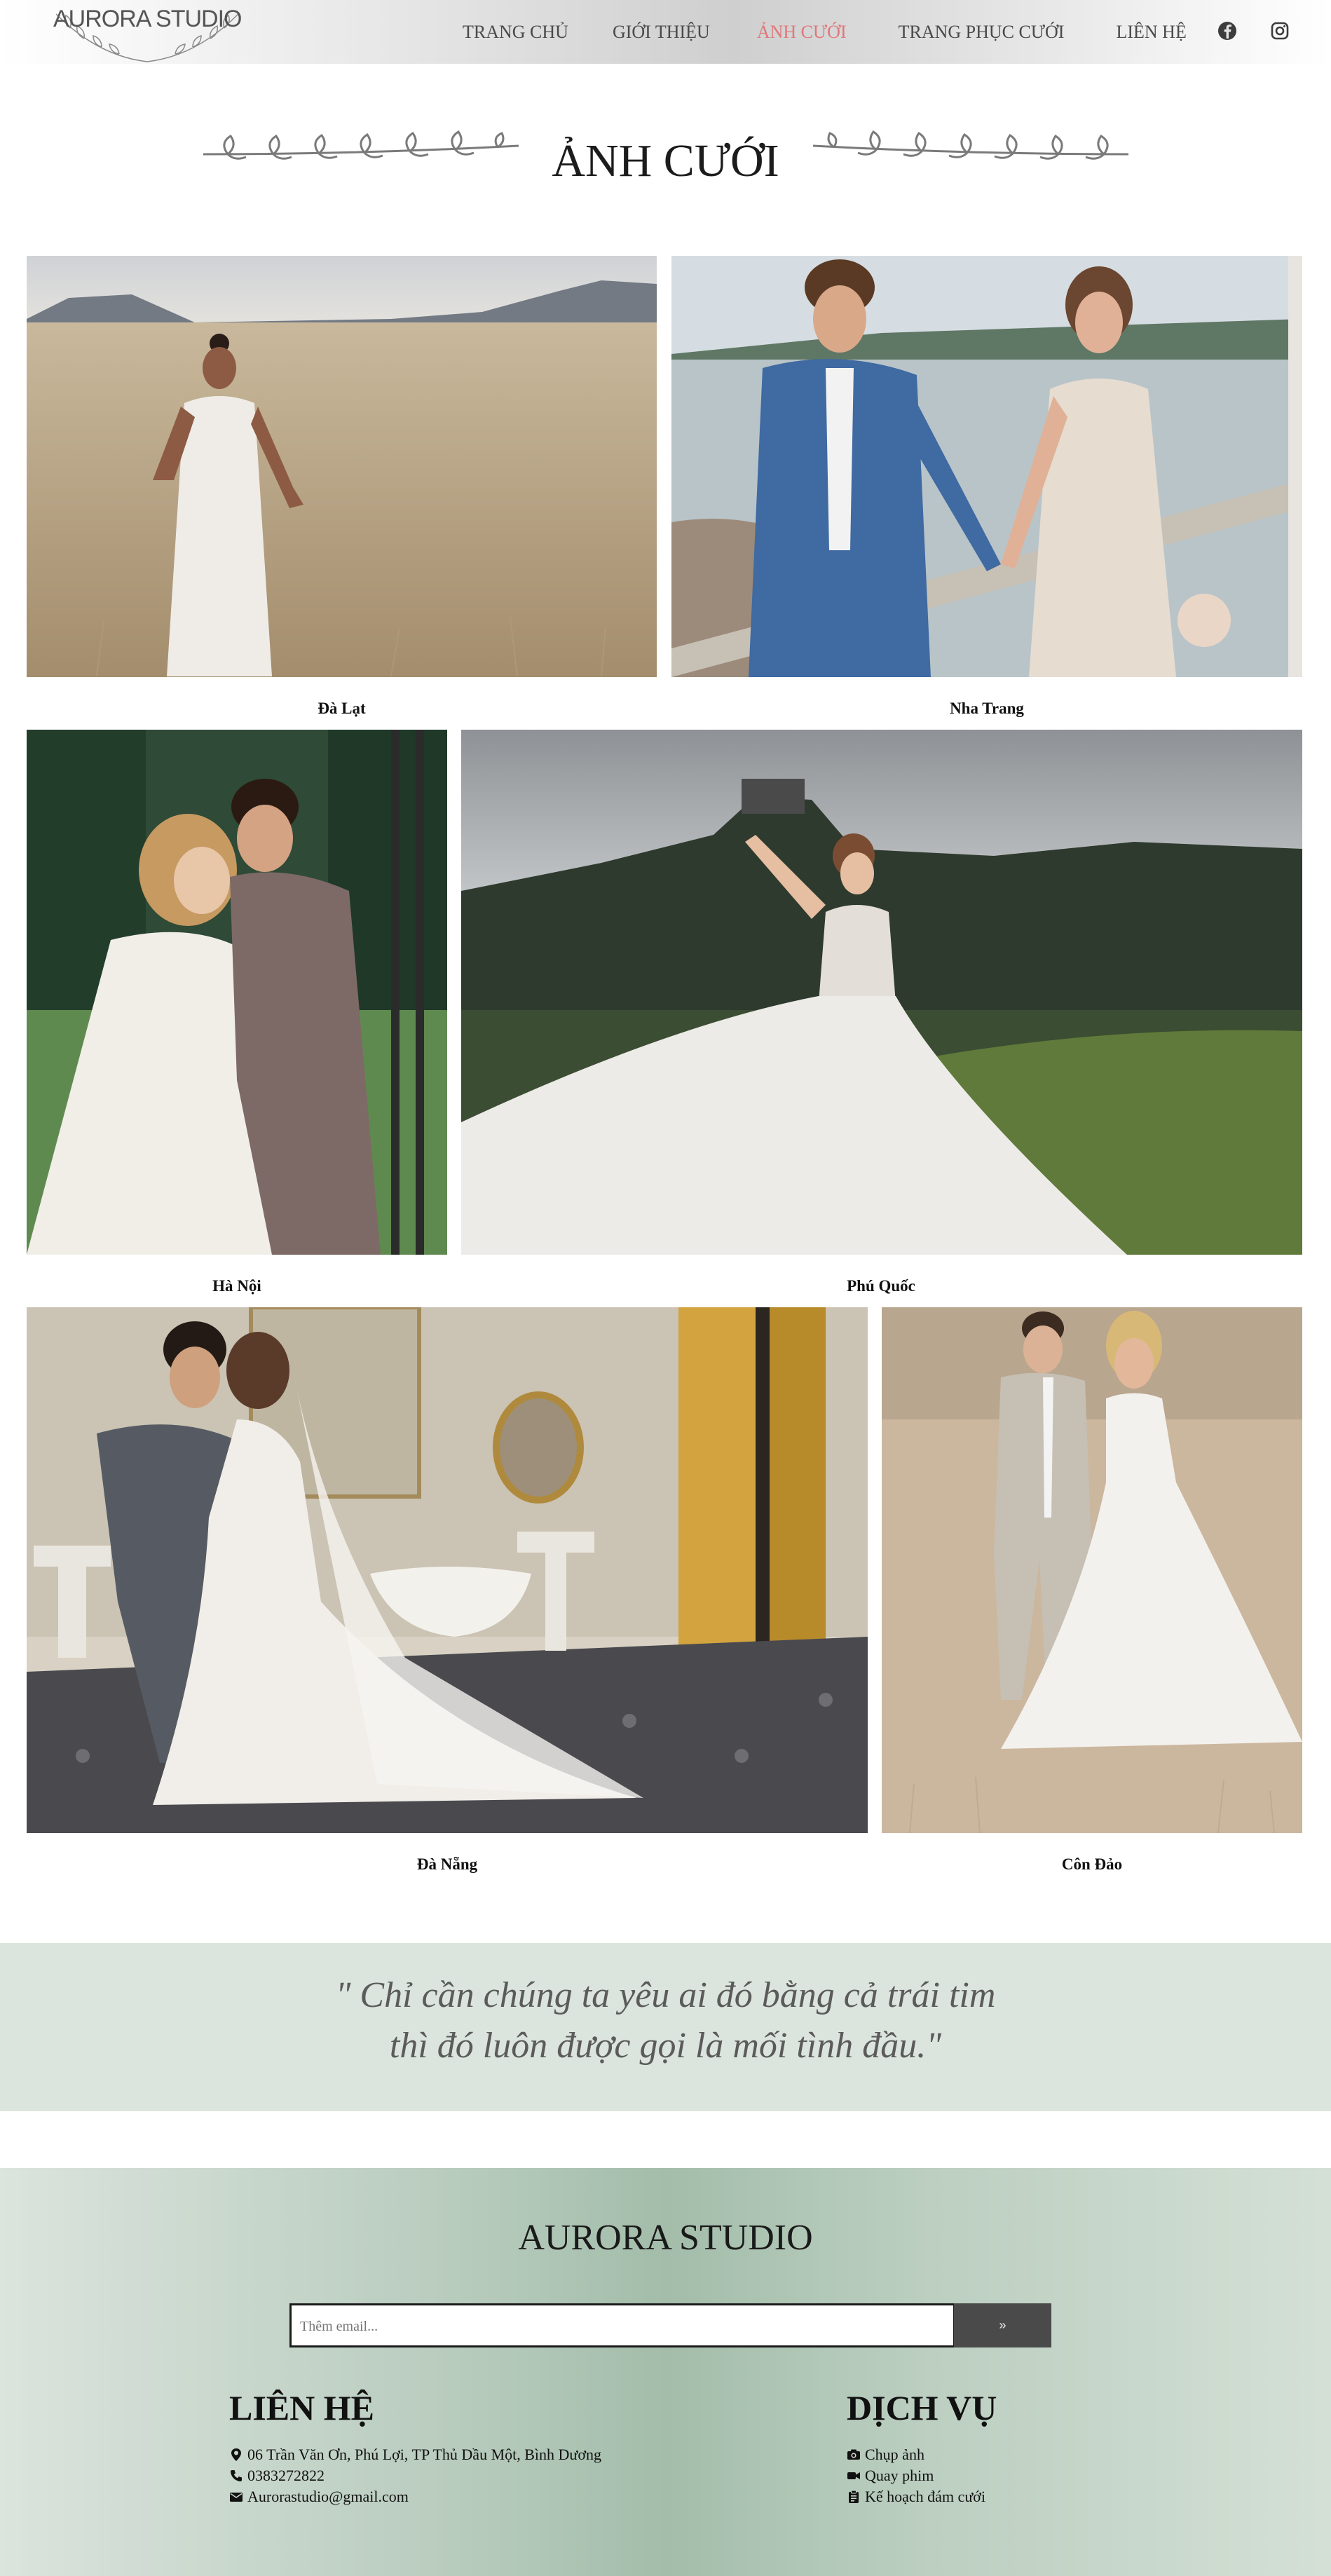 The width and height of the screenshot is (1331, 2576). Describe the element at coordinates (147, 19) in the screenshot. I see `logo-text: AURORA STUDIO` at that location.